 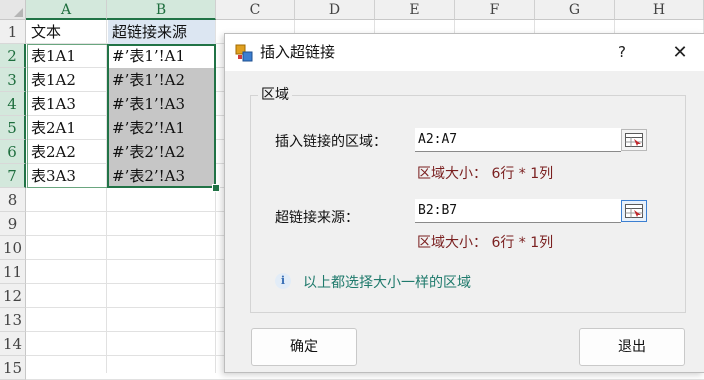 I want to click on info-icon: i, so click(x=283, y=281).